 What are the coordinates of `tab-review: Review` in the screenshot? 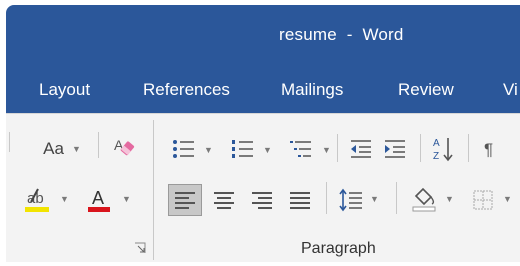 It's located at (426, 90).